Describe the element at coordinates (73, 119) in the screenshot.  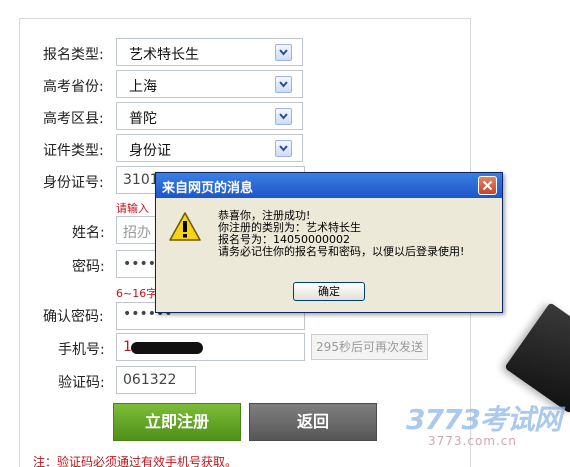
I see `district-label: 高考区县:` at that location.